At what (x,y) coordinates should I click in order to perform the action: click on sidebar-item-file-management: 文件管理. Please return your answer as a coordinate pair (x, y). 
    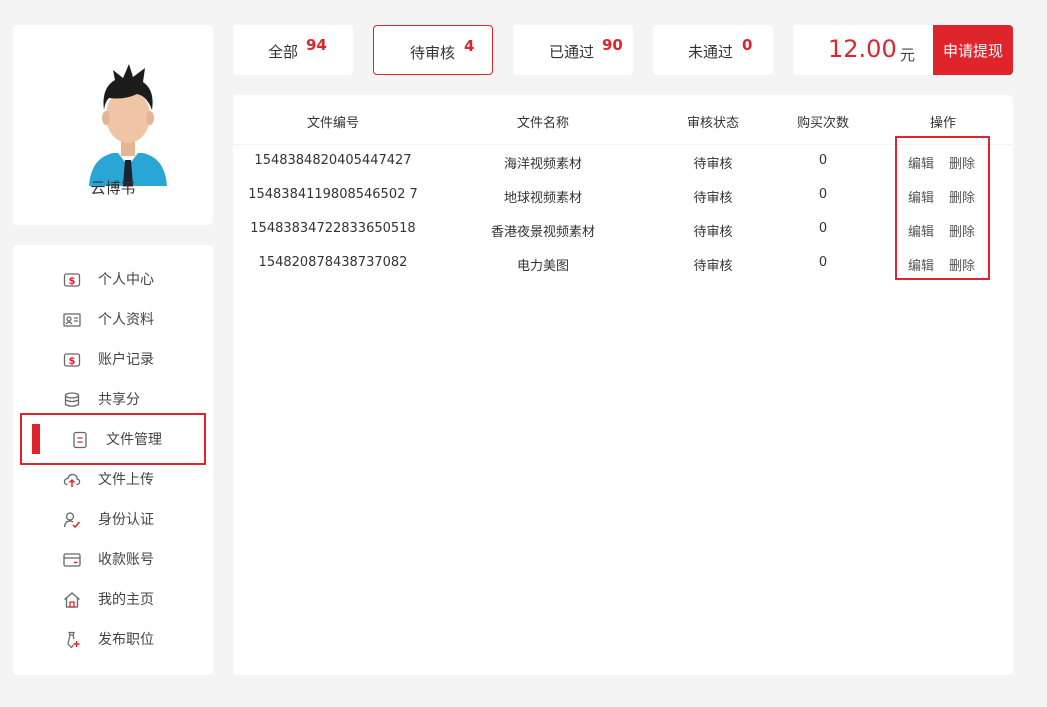
    Looking at the image, I should click on (113, 440).